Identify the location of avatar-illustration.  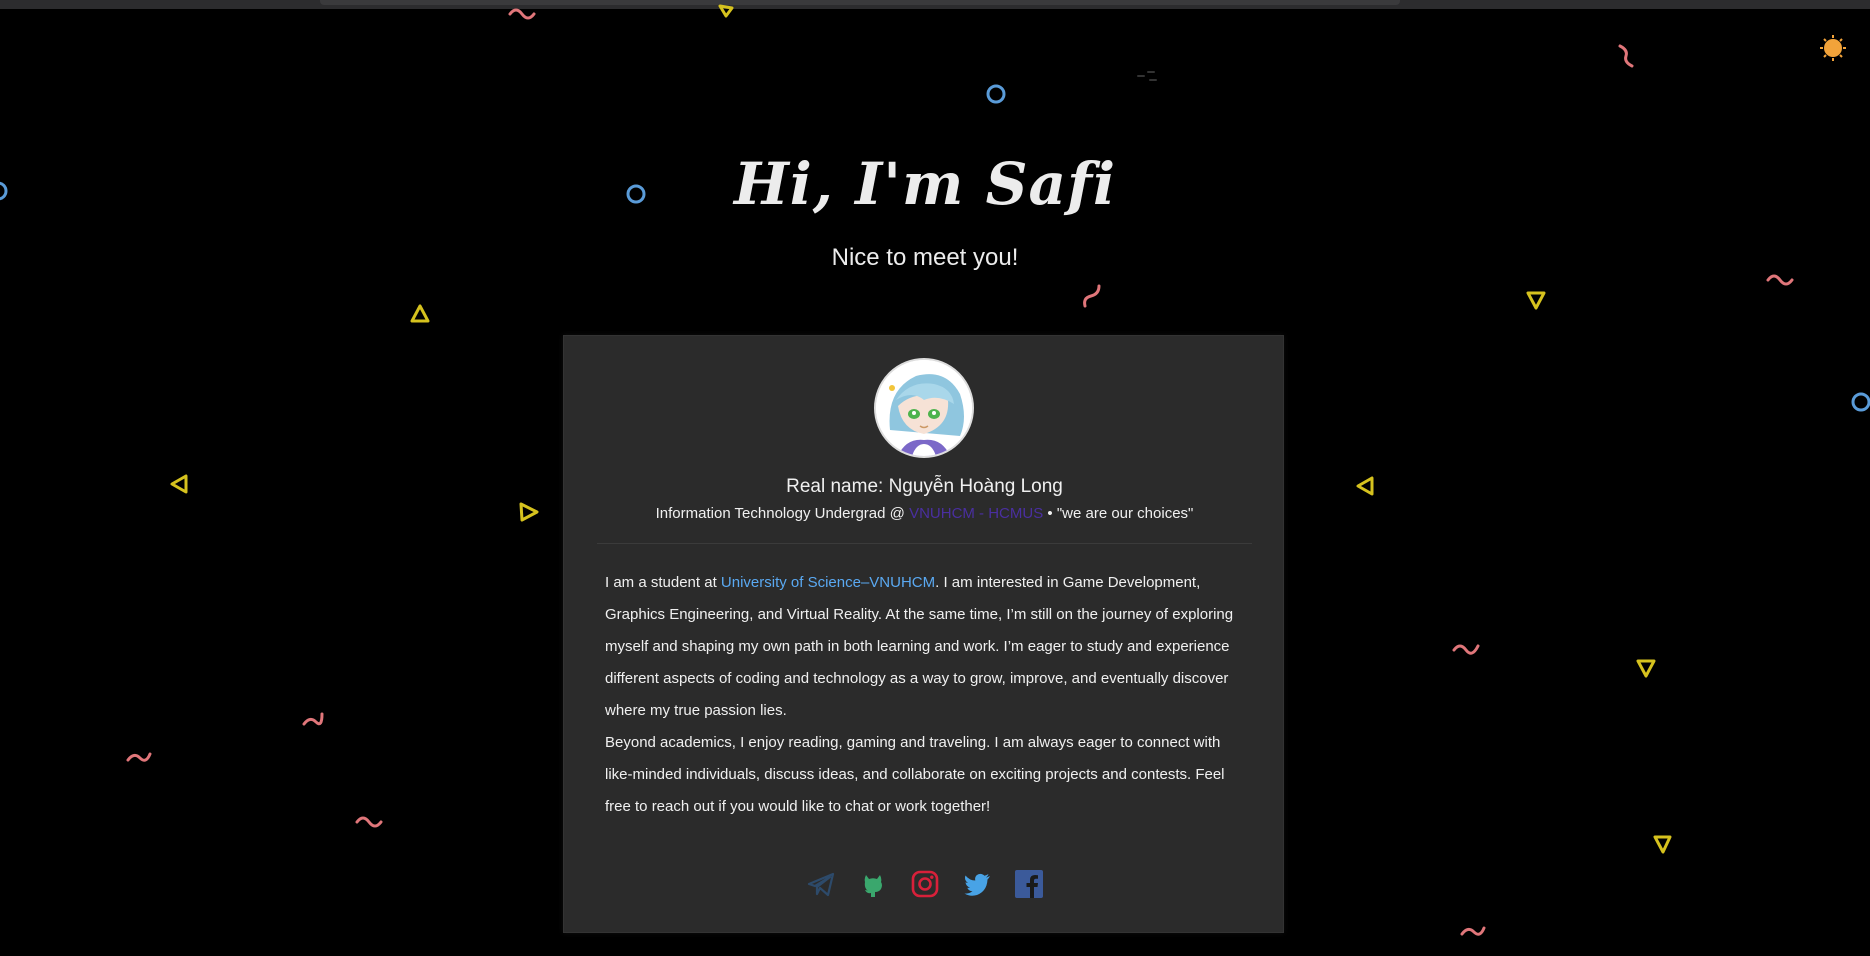
(924, 408).